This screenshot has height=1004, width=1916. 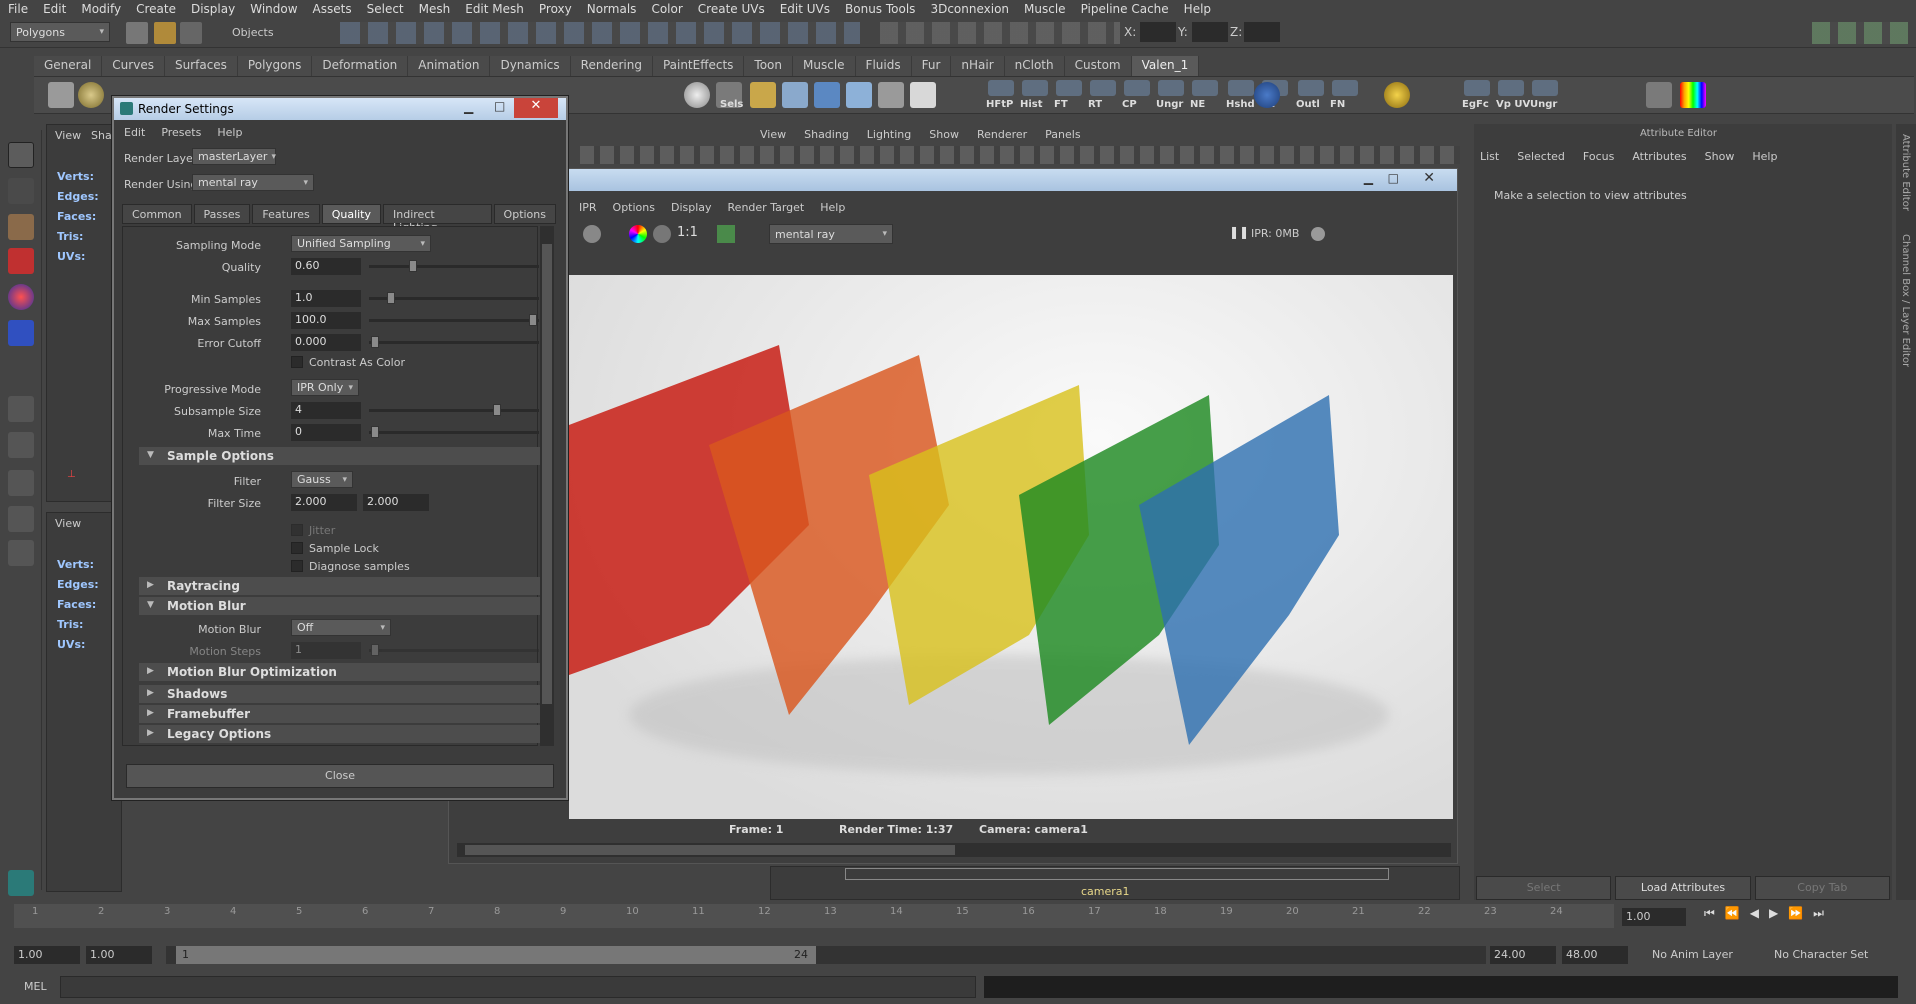 What do you see at coordinates (275, 66) in the screenshot?
I see `shelf-tab-polygons: Polygons` at bounding box center [275, 66].